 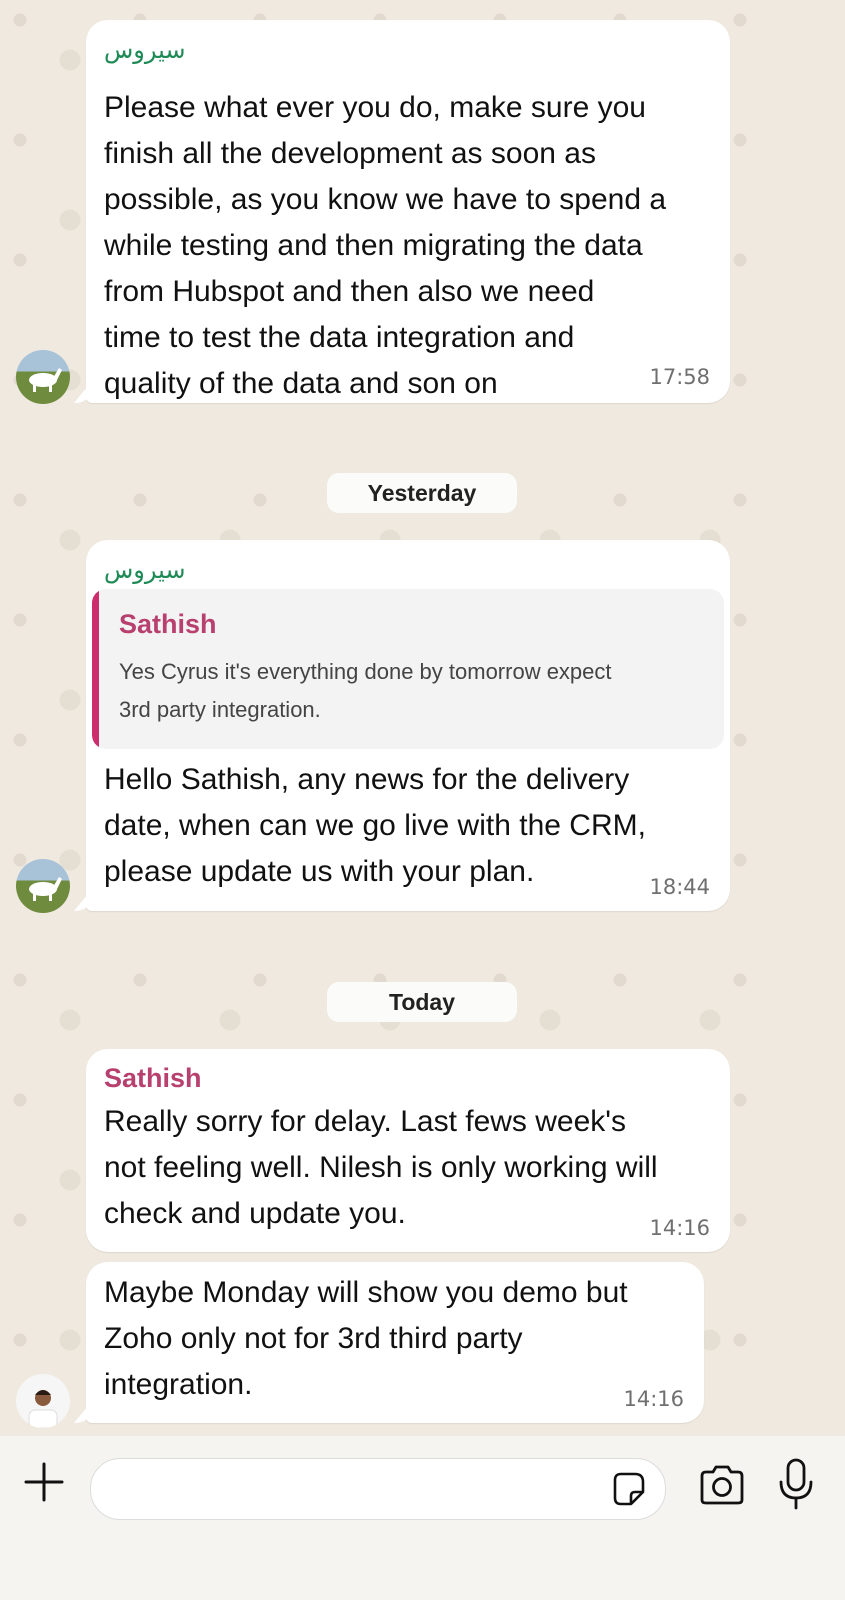 What do you see at coordinates (95, 669) in the screenshot?
I see `quote-bar` at bounding box center [95, 669].